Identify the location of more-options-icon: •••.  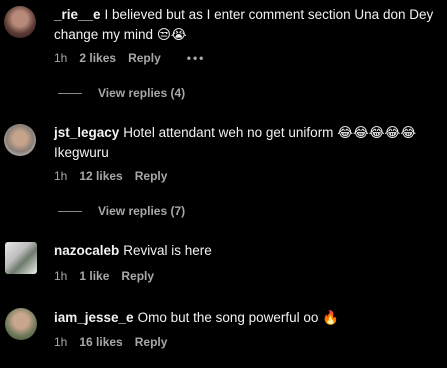
(196, 58).